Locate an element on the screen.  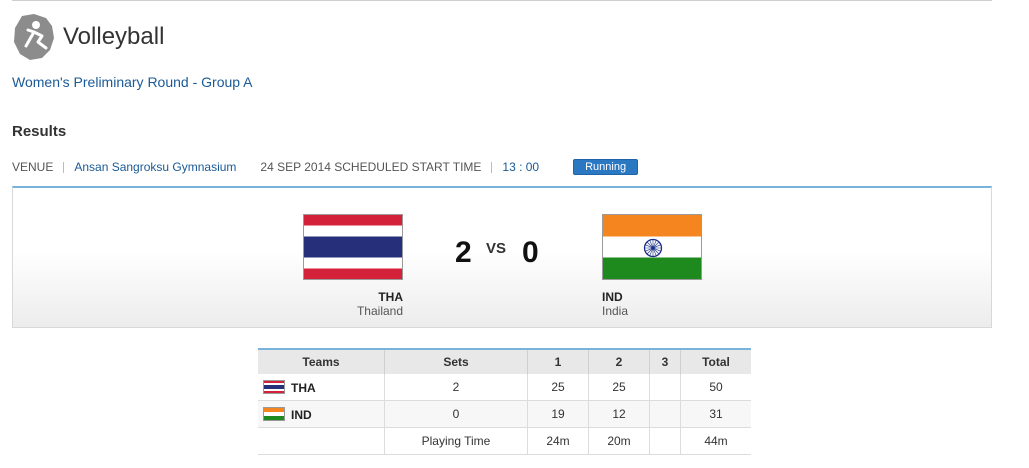
team-cell: IND is located at coordinates (321, 414).